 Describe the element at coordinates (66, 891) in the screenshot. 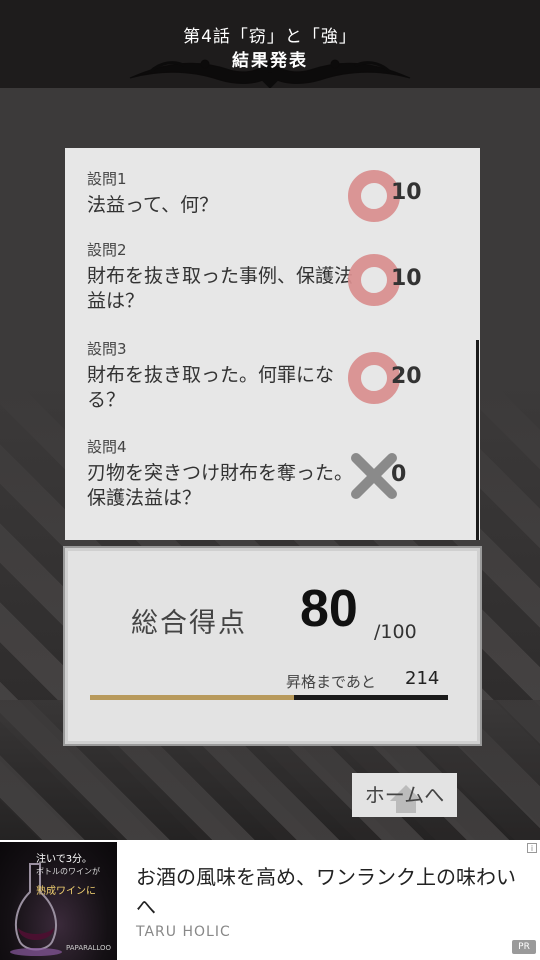

I see `ad-thumb-text-3: 熟成ワインに` at that location.